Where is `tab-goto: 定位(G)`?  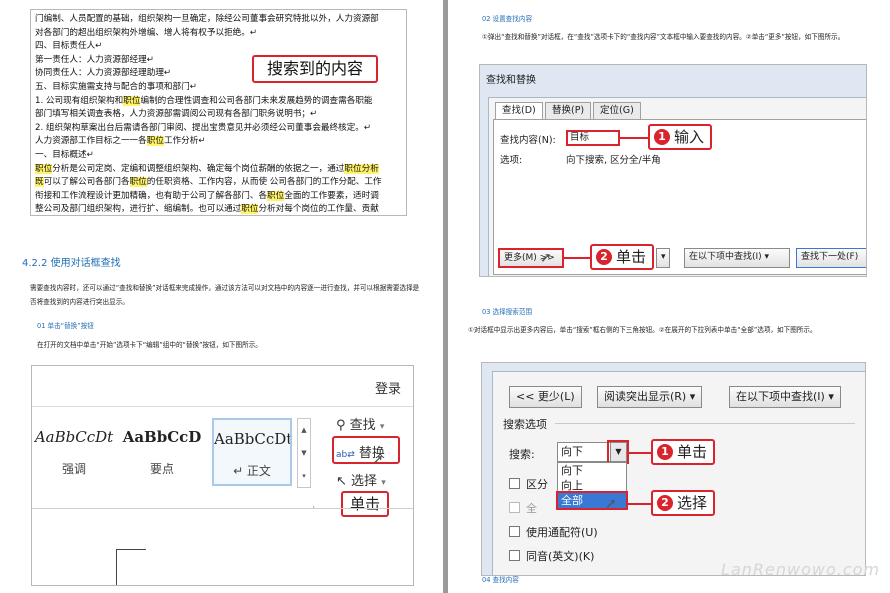
tab-goto: 定位(G) is located at coordinates (617, 111).